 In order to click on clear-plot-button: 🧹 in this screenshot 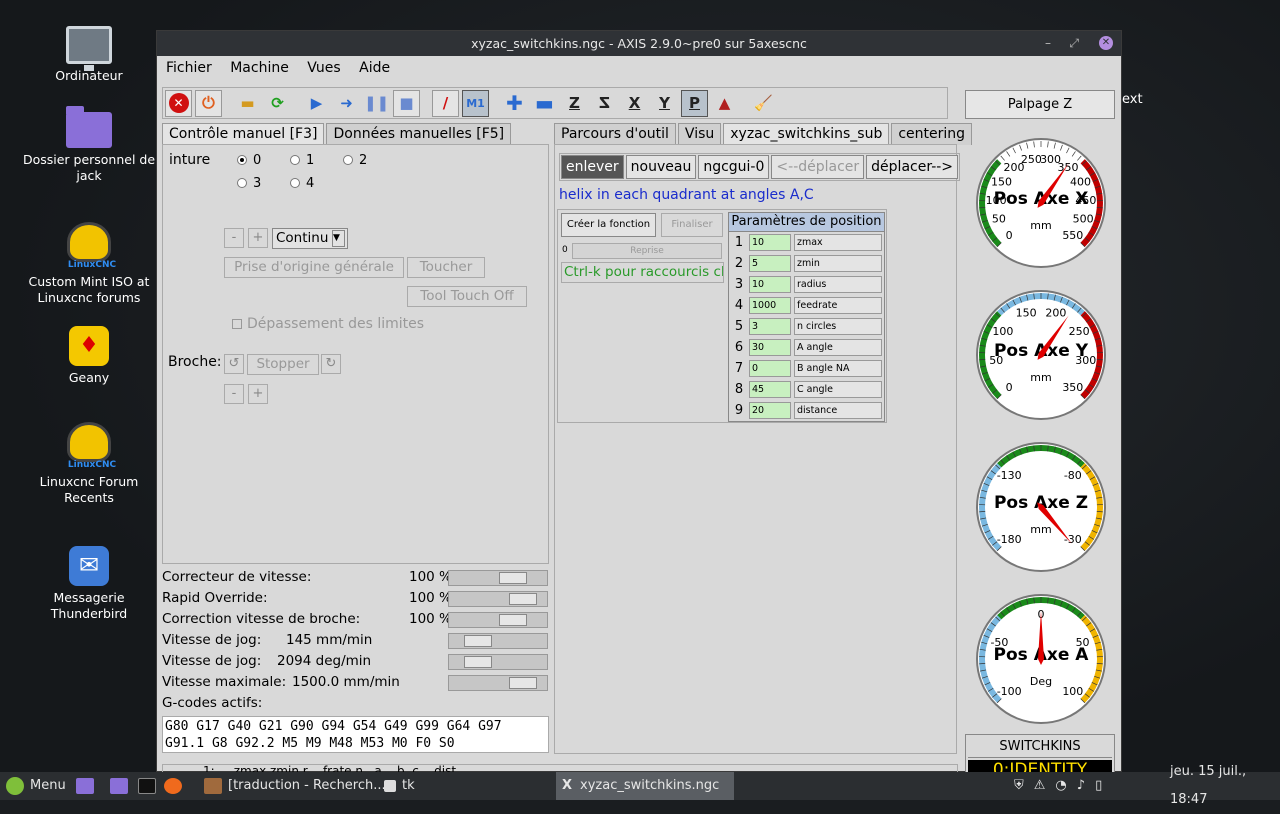, I will do `click(763, 103)`.